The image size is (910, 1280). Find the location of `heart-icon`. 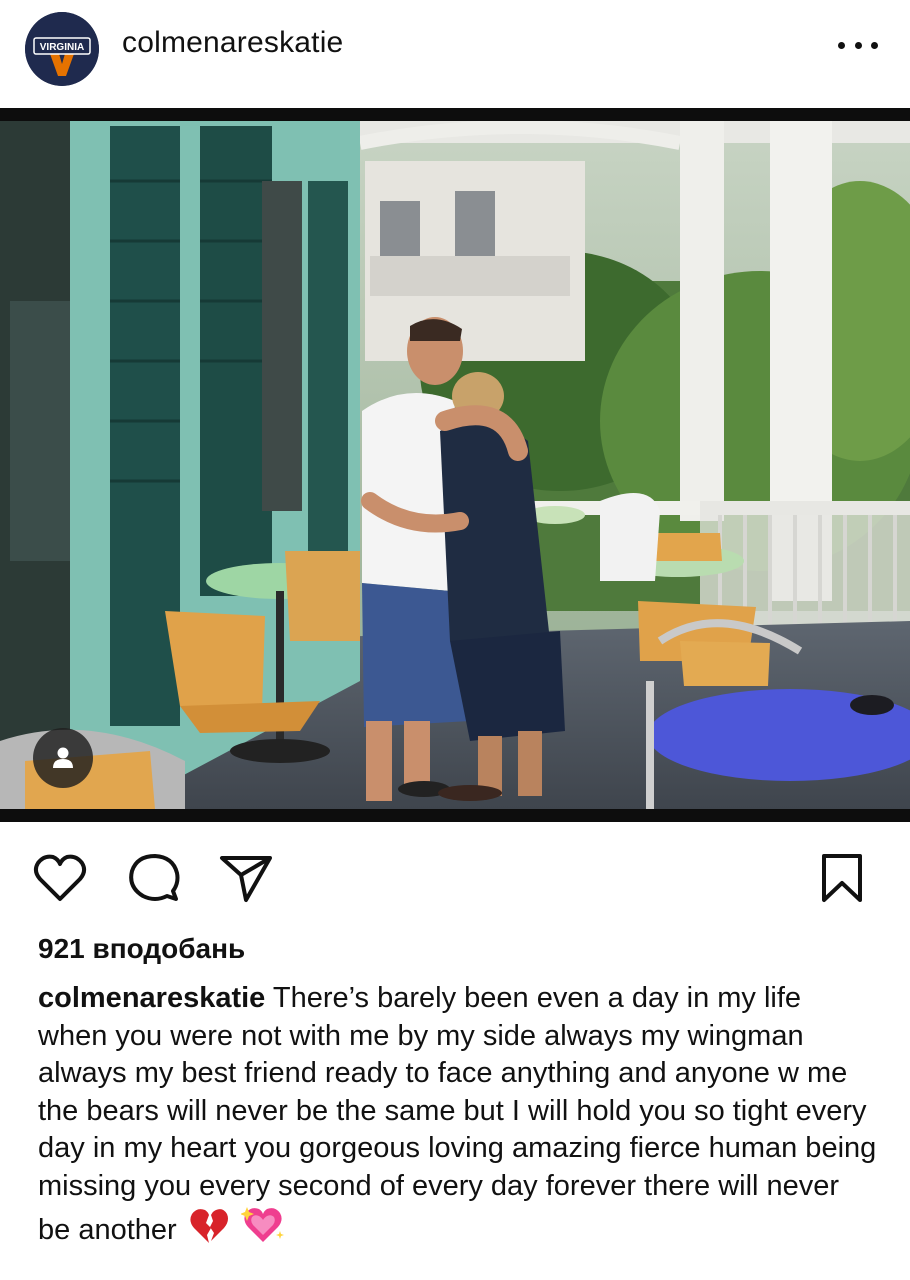

heart-icon is located at coordinates (60, 878).